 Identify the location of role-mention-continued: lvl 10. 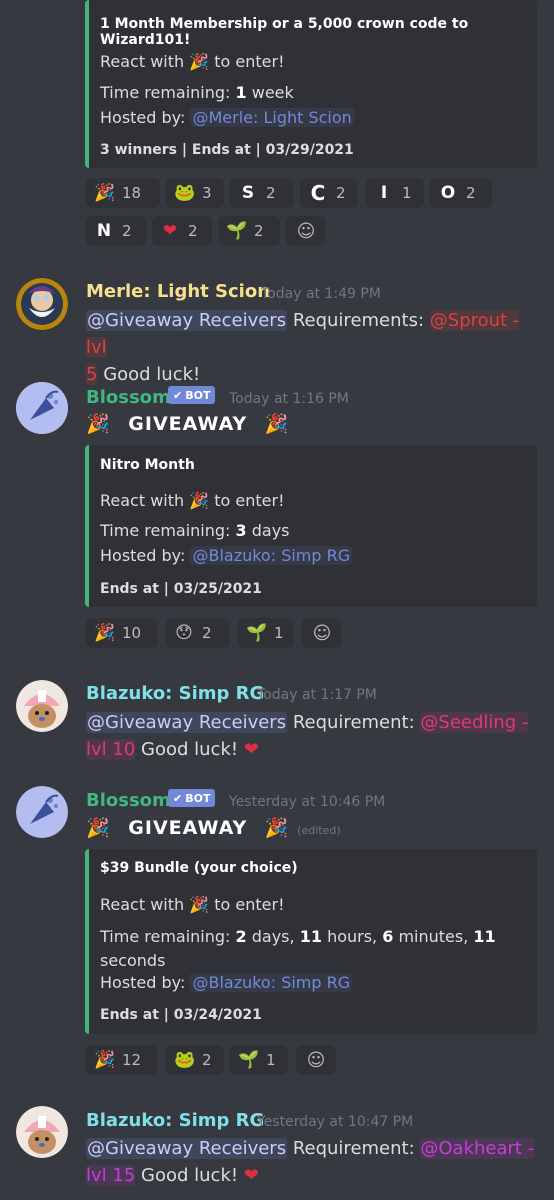
(111, 749).